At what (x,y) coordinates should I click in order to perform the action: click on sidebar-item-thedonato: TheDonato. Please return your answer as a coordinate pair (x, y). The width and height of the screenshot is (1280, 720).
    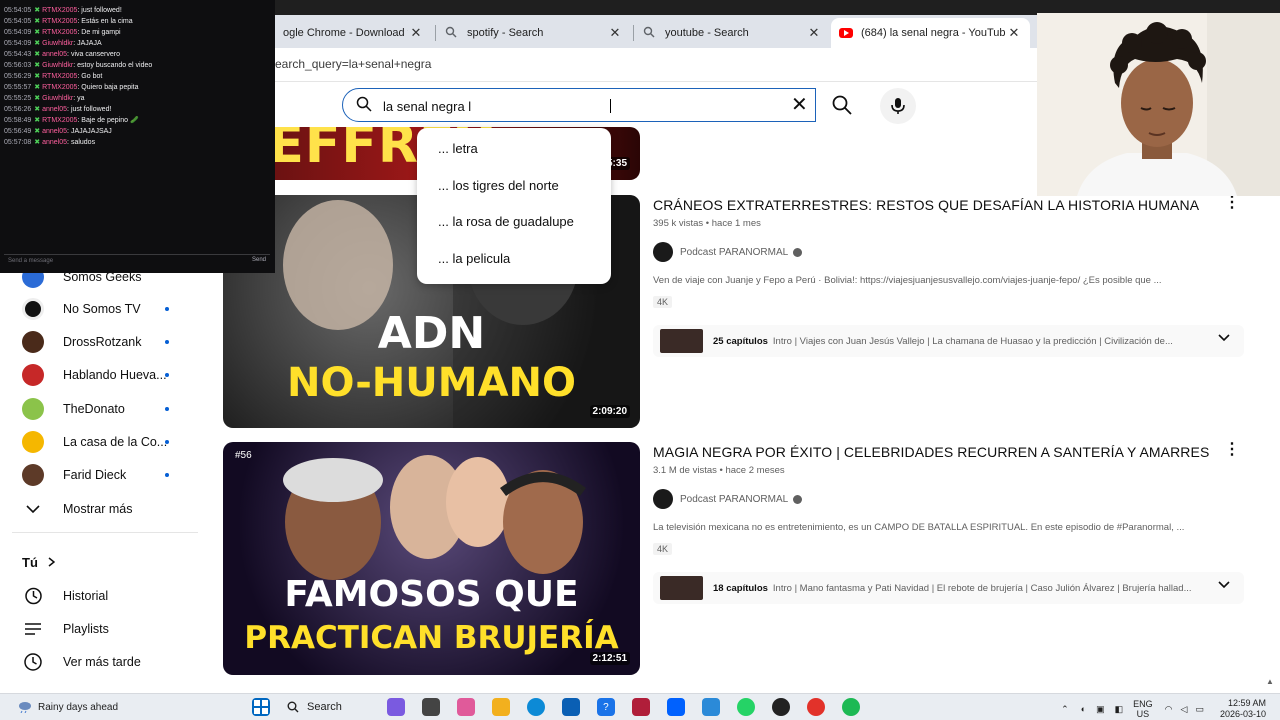
    Looking at the image, I should click on (112, 409).